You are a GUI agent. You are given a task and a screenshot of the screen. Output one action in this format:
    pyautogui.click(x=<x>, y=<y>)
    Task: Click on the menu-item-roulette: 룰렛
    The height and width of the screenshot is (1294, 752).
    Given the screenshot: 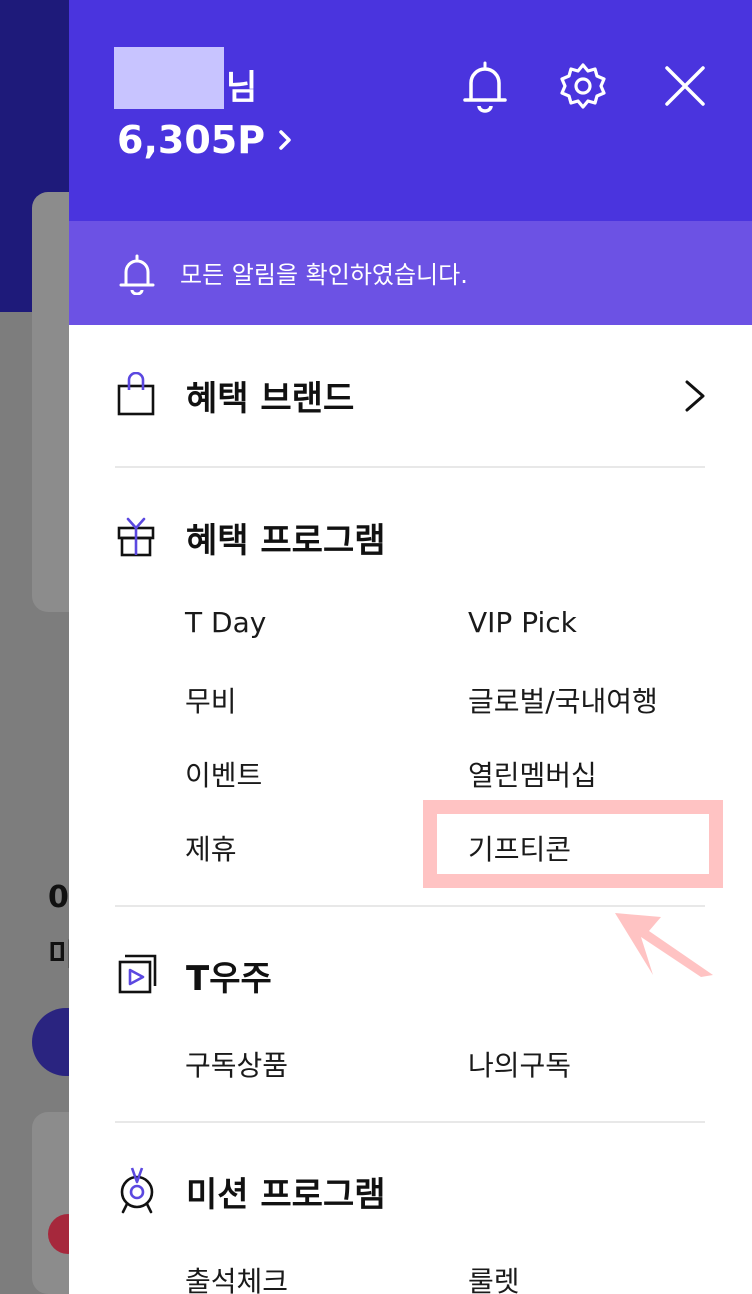 What is the action you would take?
    pyautogui.click(x=494, y=1277)
    